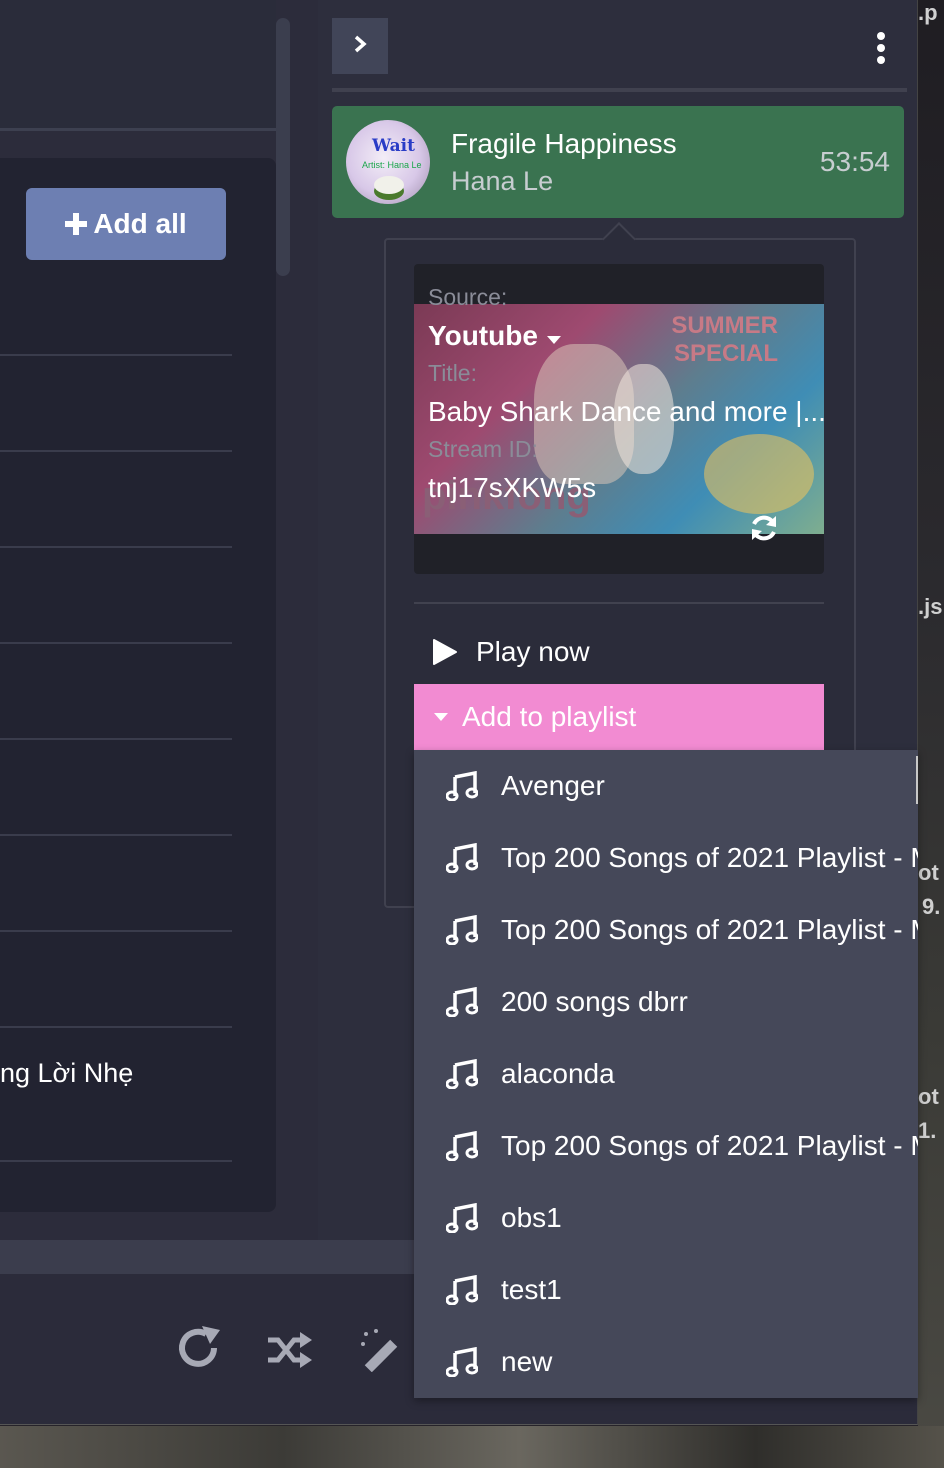  Describe the element at coordinates (564, 143) in the screenshot. I see `song-title: Fragile Happiness` at that location.